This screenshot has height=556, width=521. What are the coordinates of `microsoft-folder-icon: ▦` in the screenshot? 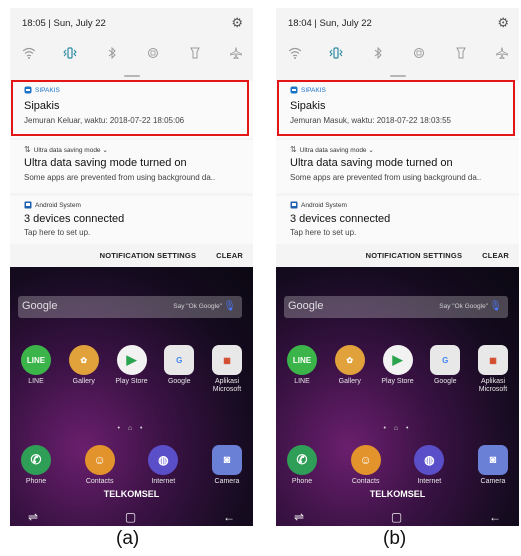 It's located at (493, 360).